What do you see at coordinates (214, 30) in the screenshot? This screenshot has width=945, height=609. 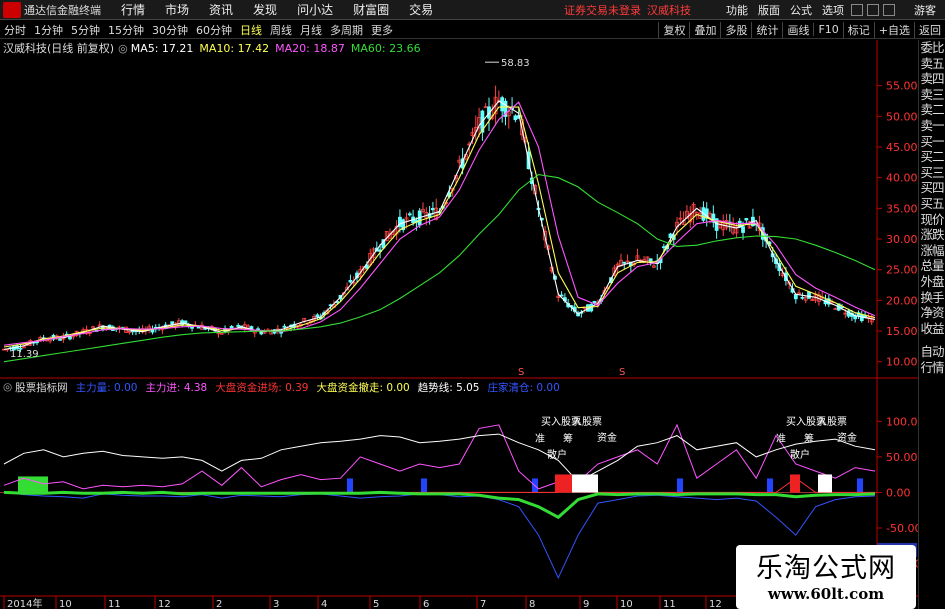 I see `tab-60min: 60分钟` at bounding box center [214, 30].